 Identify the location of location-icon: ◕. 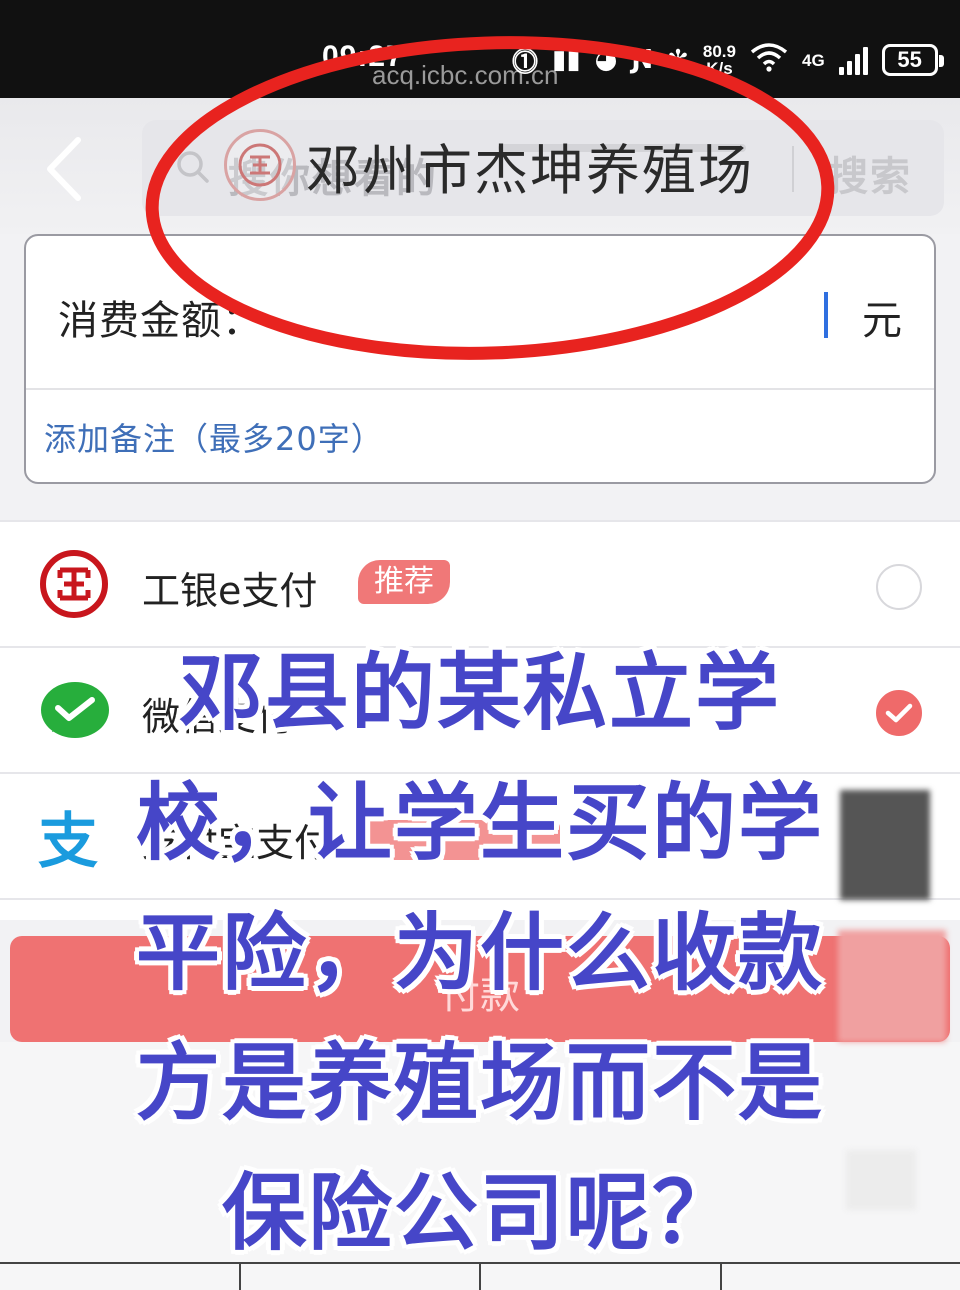
(606, 60).